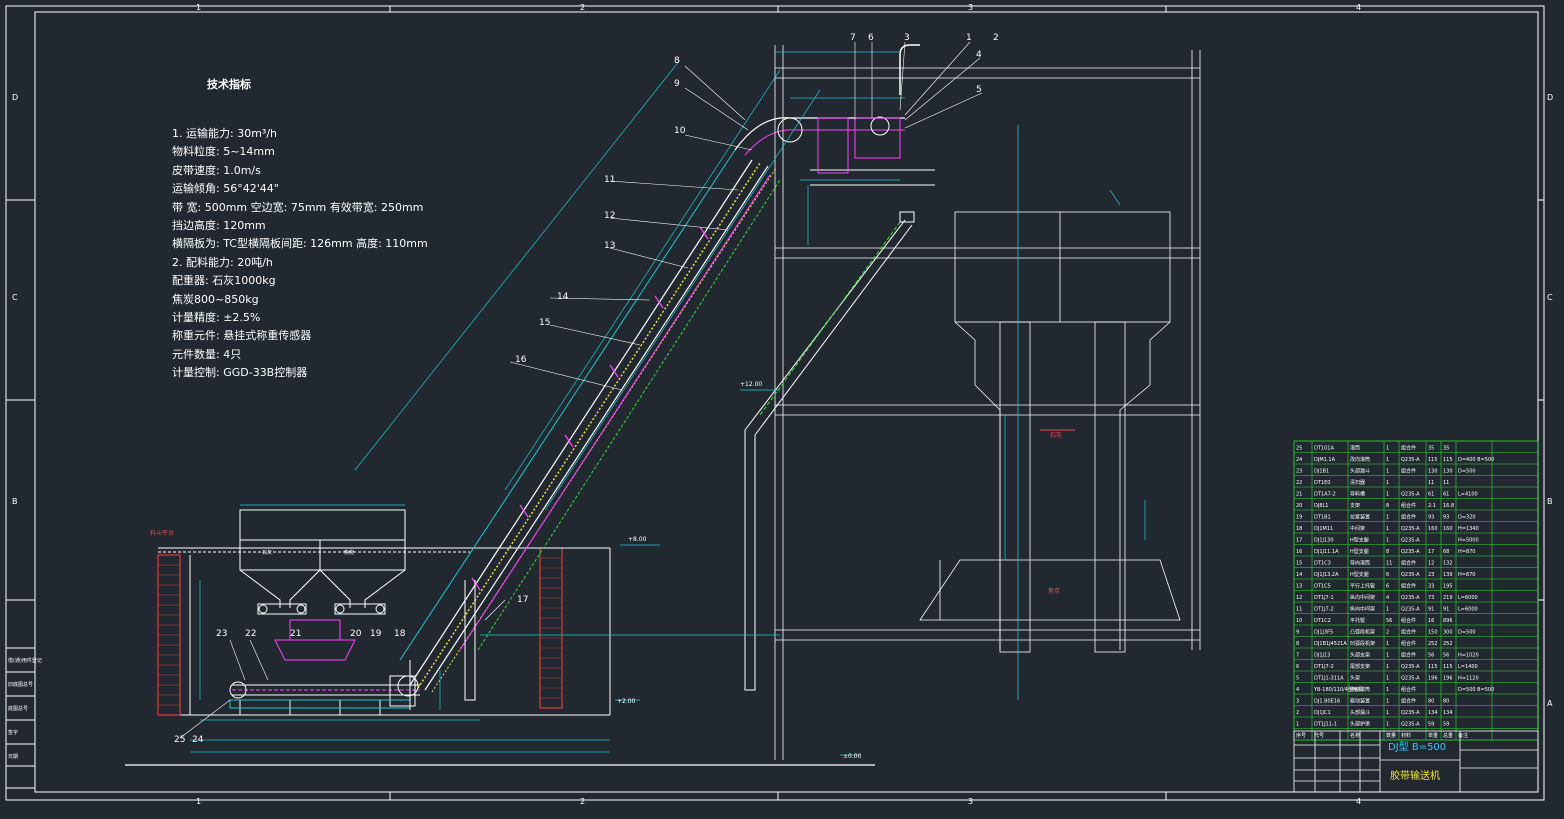  I want to click on parts-table-cell: 拉紧装置, so click(1360, 517).